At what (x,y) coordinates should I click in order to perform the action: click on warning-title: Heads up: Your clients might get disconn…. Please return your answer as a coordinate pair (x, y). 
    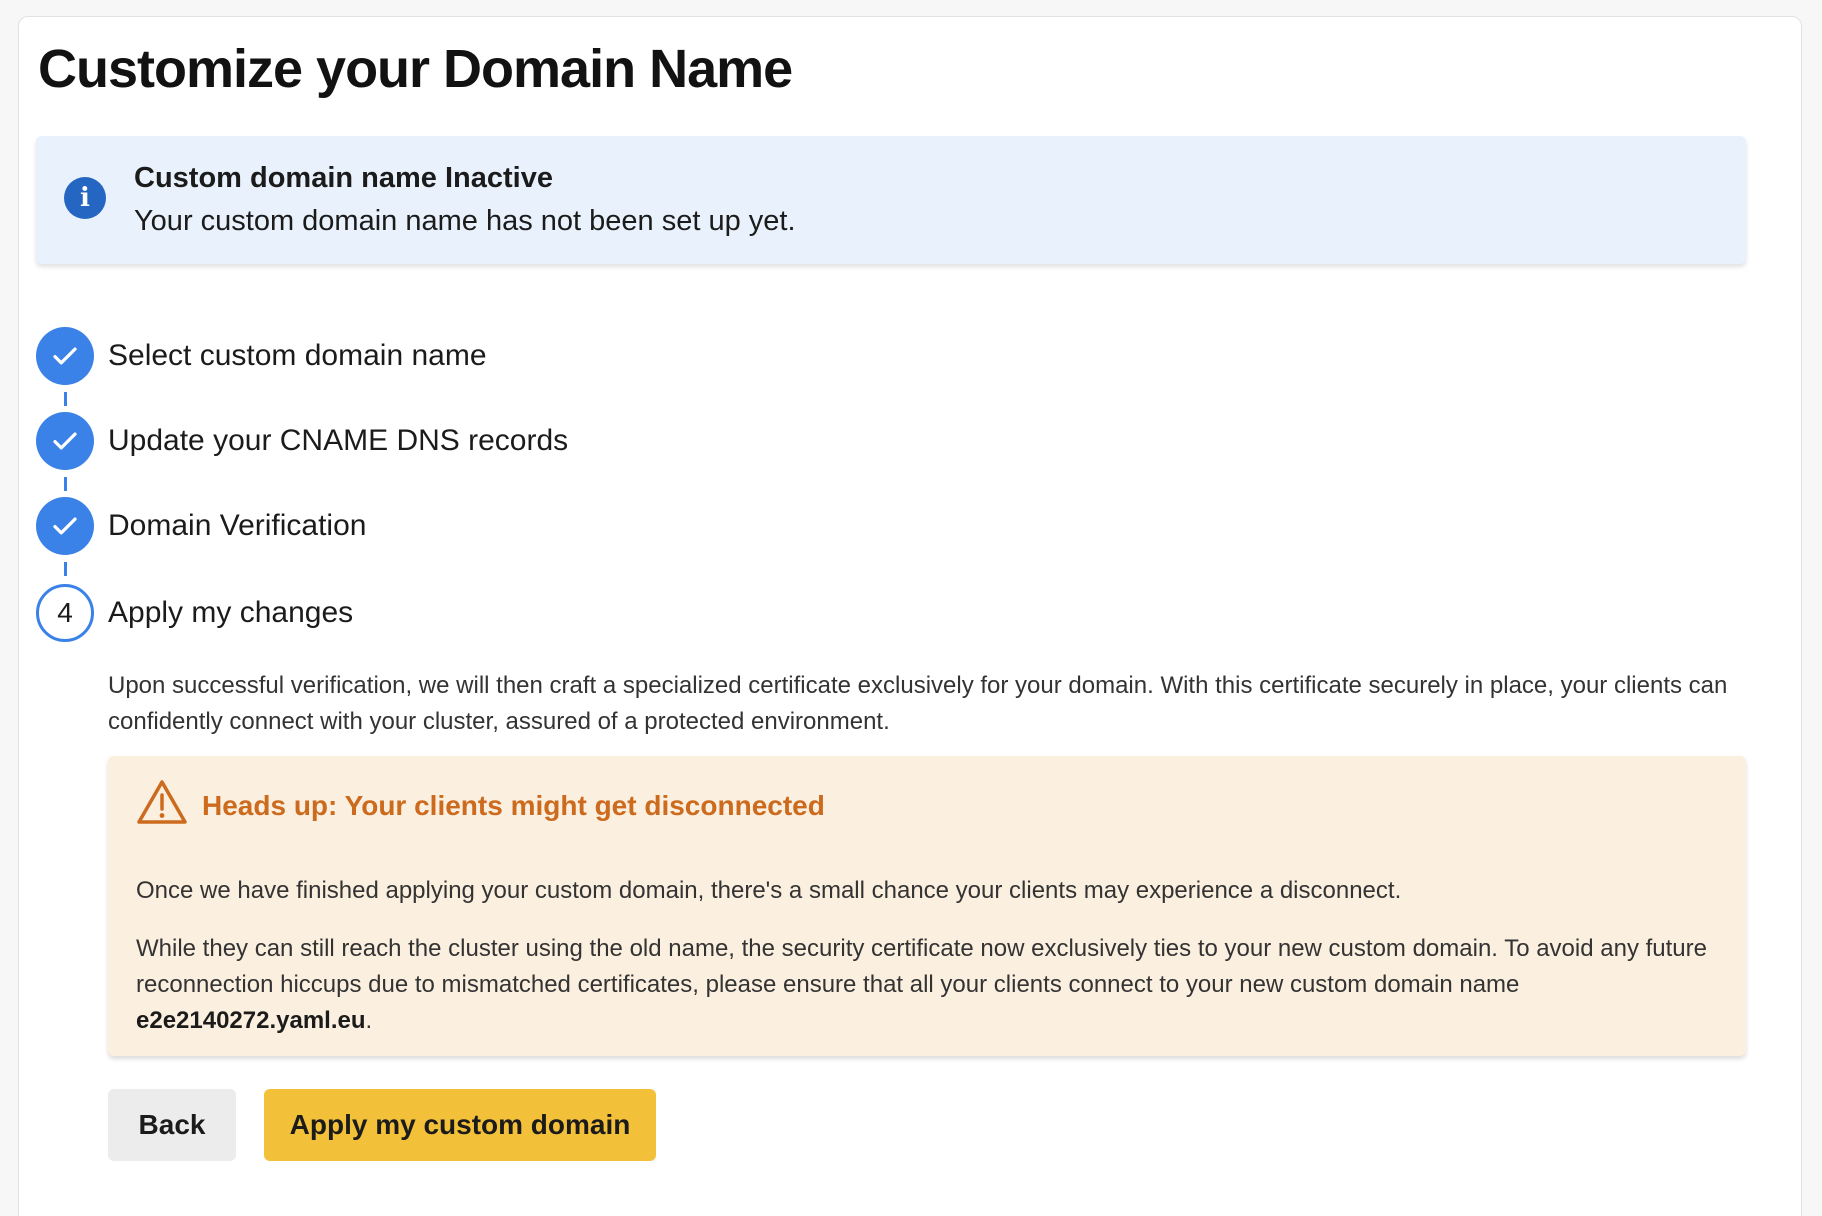
    Looking at the image, I should click on (513, 805).